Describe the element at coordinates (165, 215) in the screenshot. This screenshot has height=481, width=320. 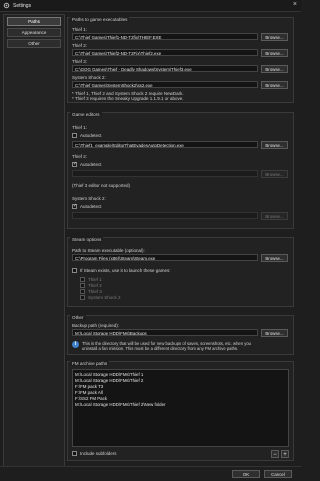
I see `ss2-editor-field` at that location.